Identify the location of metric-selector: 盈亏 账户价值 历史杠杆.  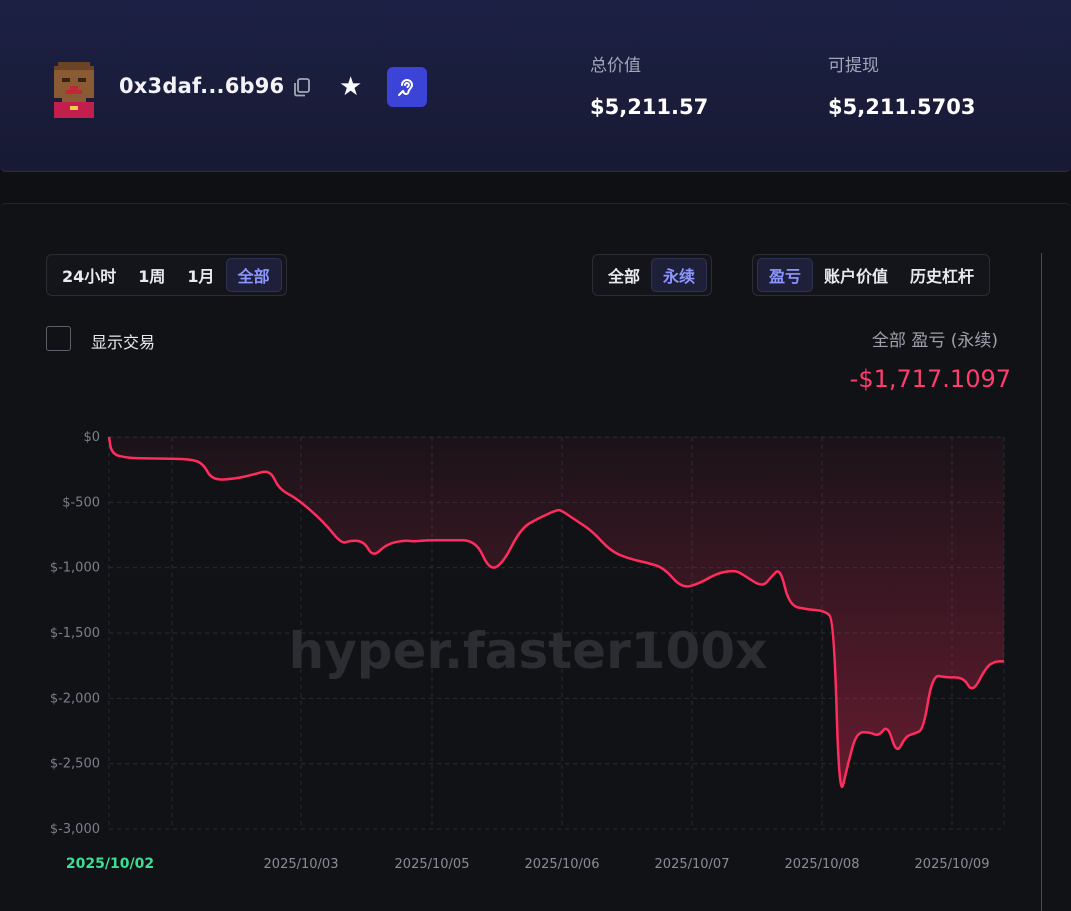
(871, 275).